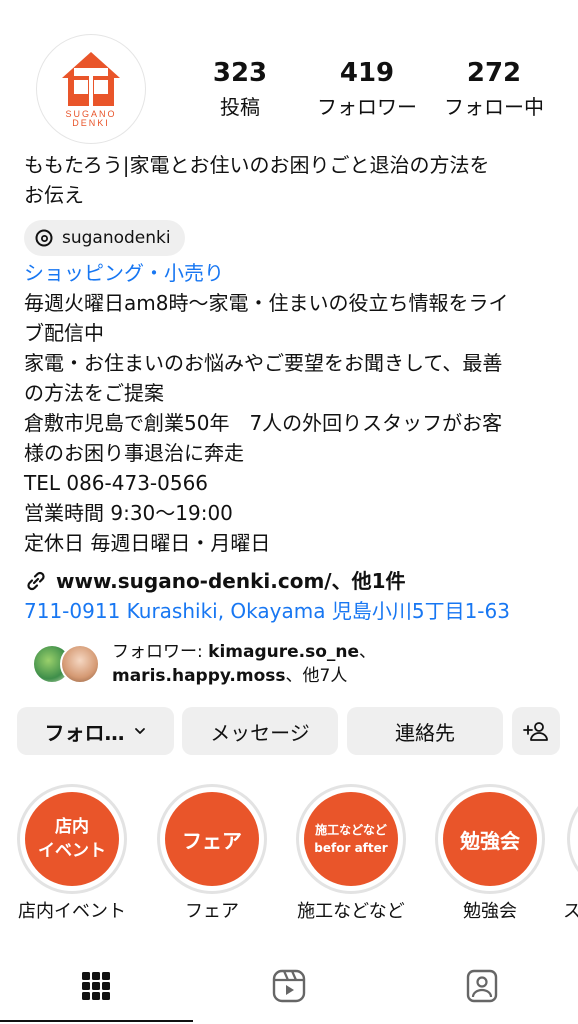 This screenshot has width=578, height=1024. Describe the element at coordinates (124, 273) in the screenshot. I see `profile-category: ショッピング・小売り` at that location.